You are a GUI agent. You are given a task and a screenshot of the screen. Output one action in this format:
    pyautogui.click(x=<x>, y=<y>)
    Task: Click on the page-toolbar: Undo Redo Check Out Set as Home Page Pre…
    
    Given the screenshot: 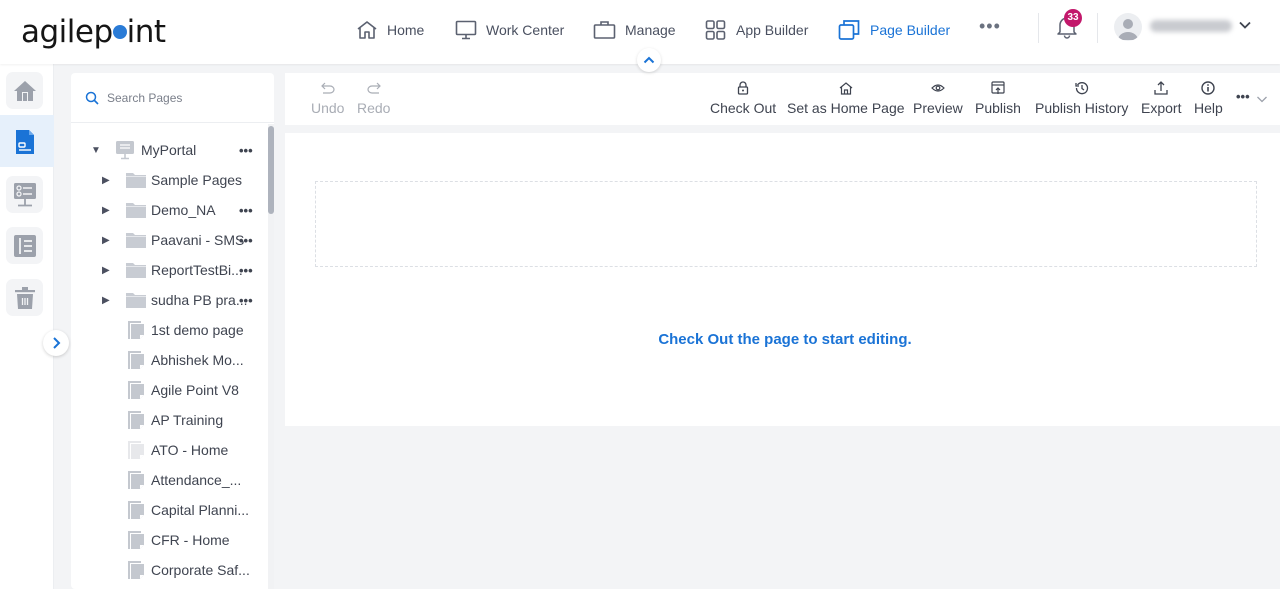 What is the action you would take?
    pyautogui.click(x=782, y=99)
    